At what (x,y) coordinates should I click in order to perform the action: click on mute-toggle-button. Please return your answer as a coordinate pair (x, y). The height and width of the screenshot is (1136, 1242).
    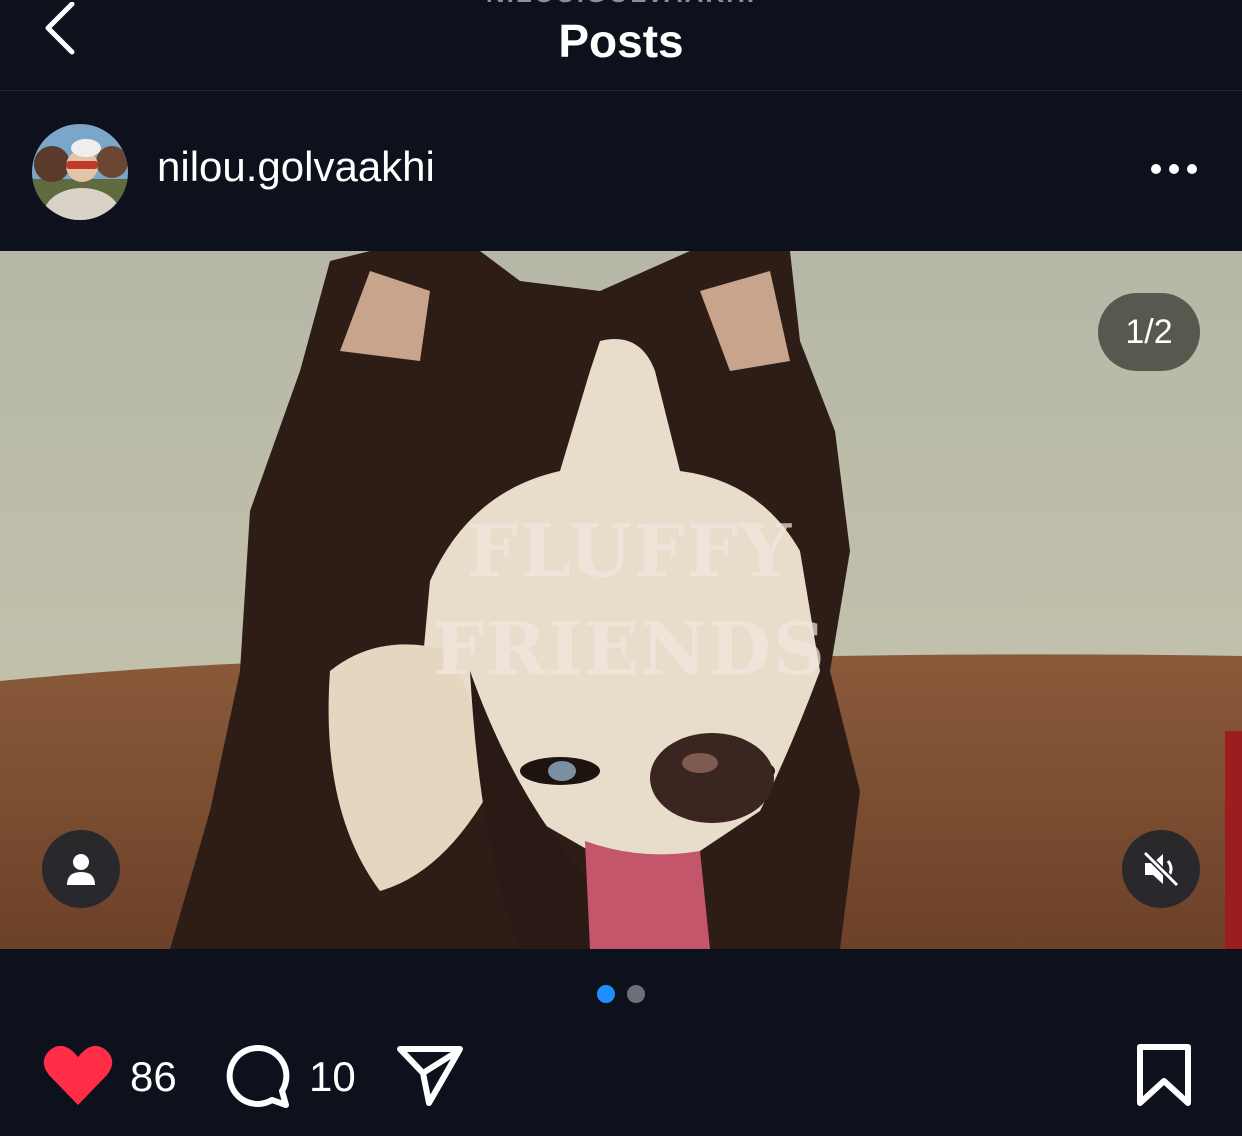
    Looking at the image, I should click on (1161, 869).